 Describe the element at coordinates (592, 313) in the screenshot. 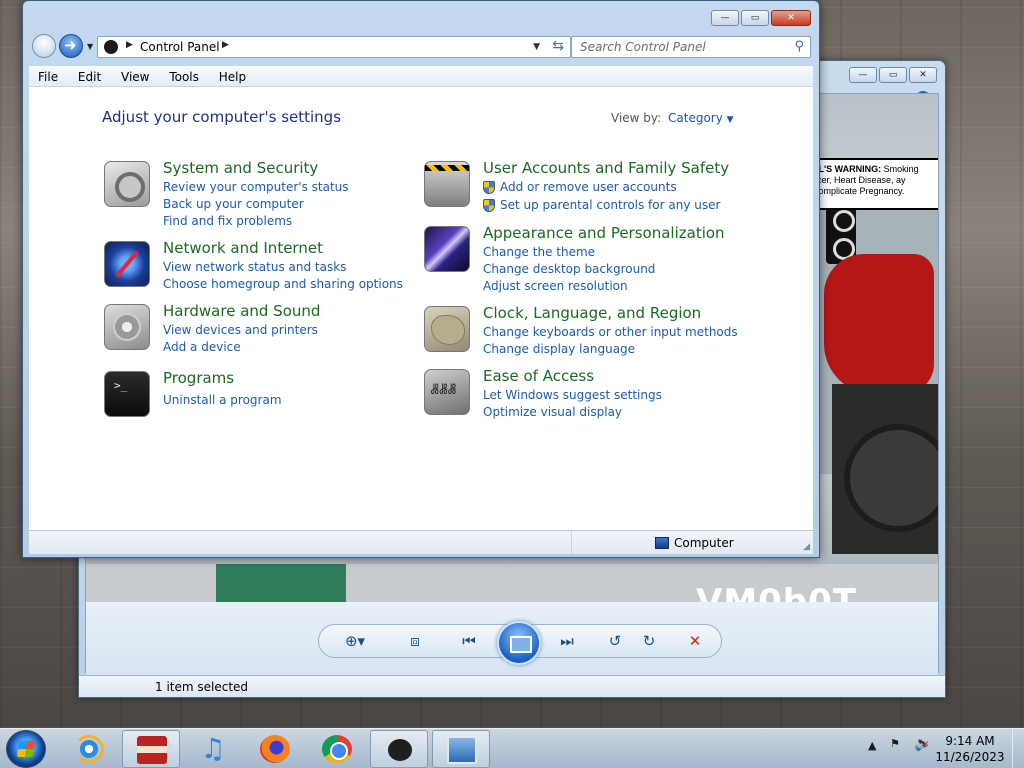

I see `category-title: Clock, Language, and Region` at that location.